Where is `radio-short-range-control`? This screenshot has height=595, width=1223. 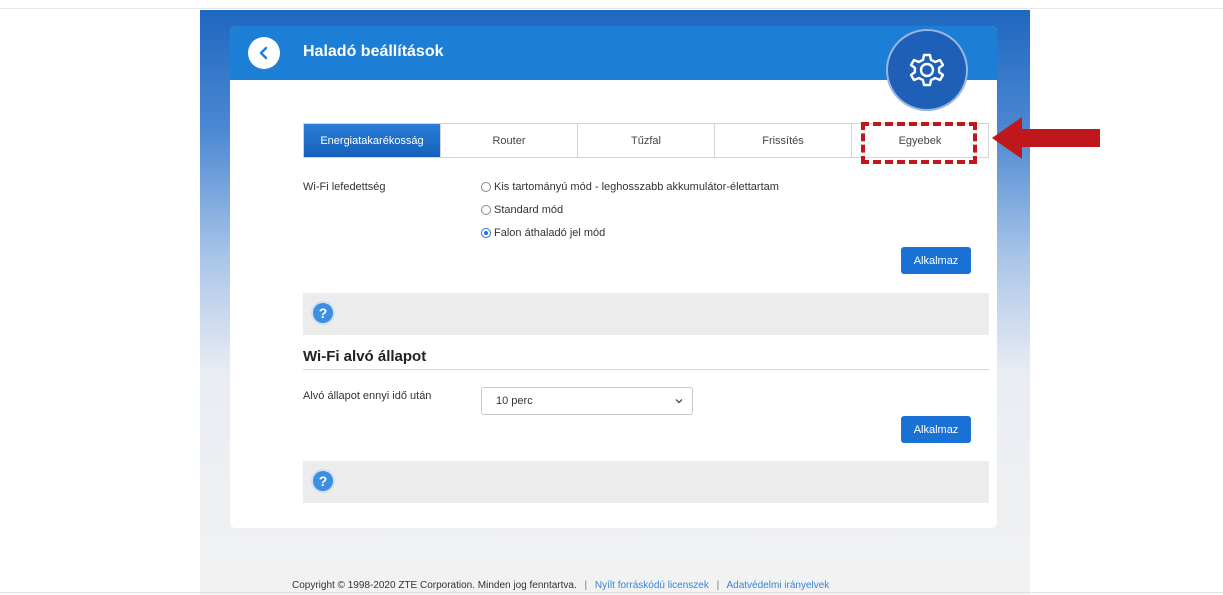
radio-short-range-control is located at coordinates (486, 187).